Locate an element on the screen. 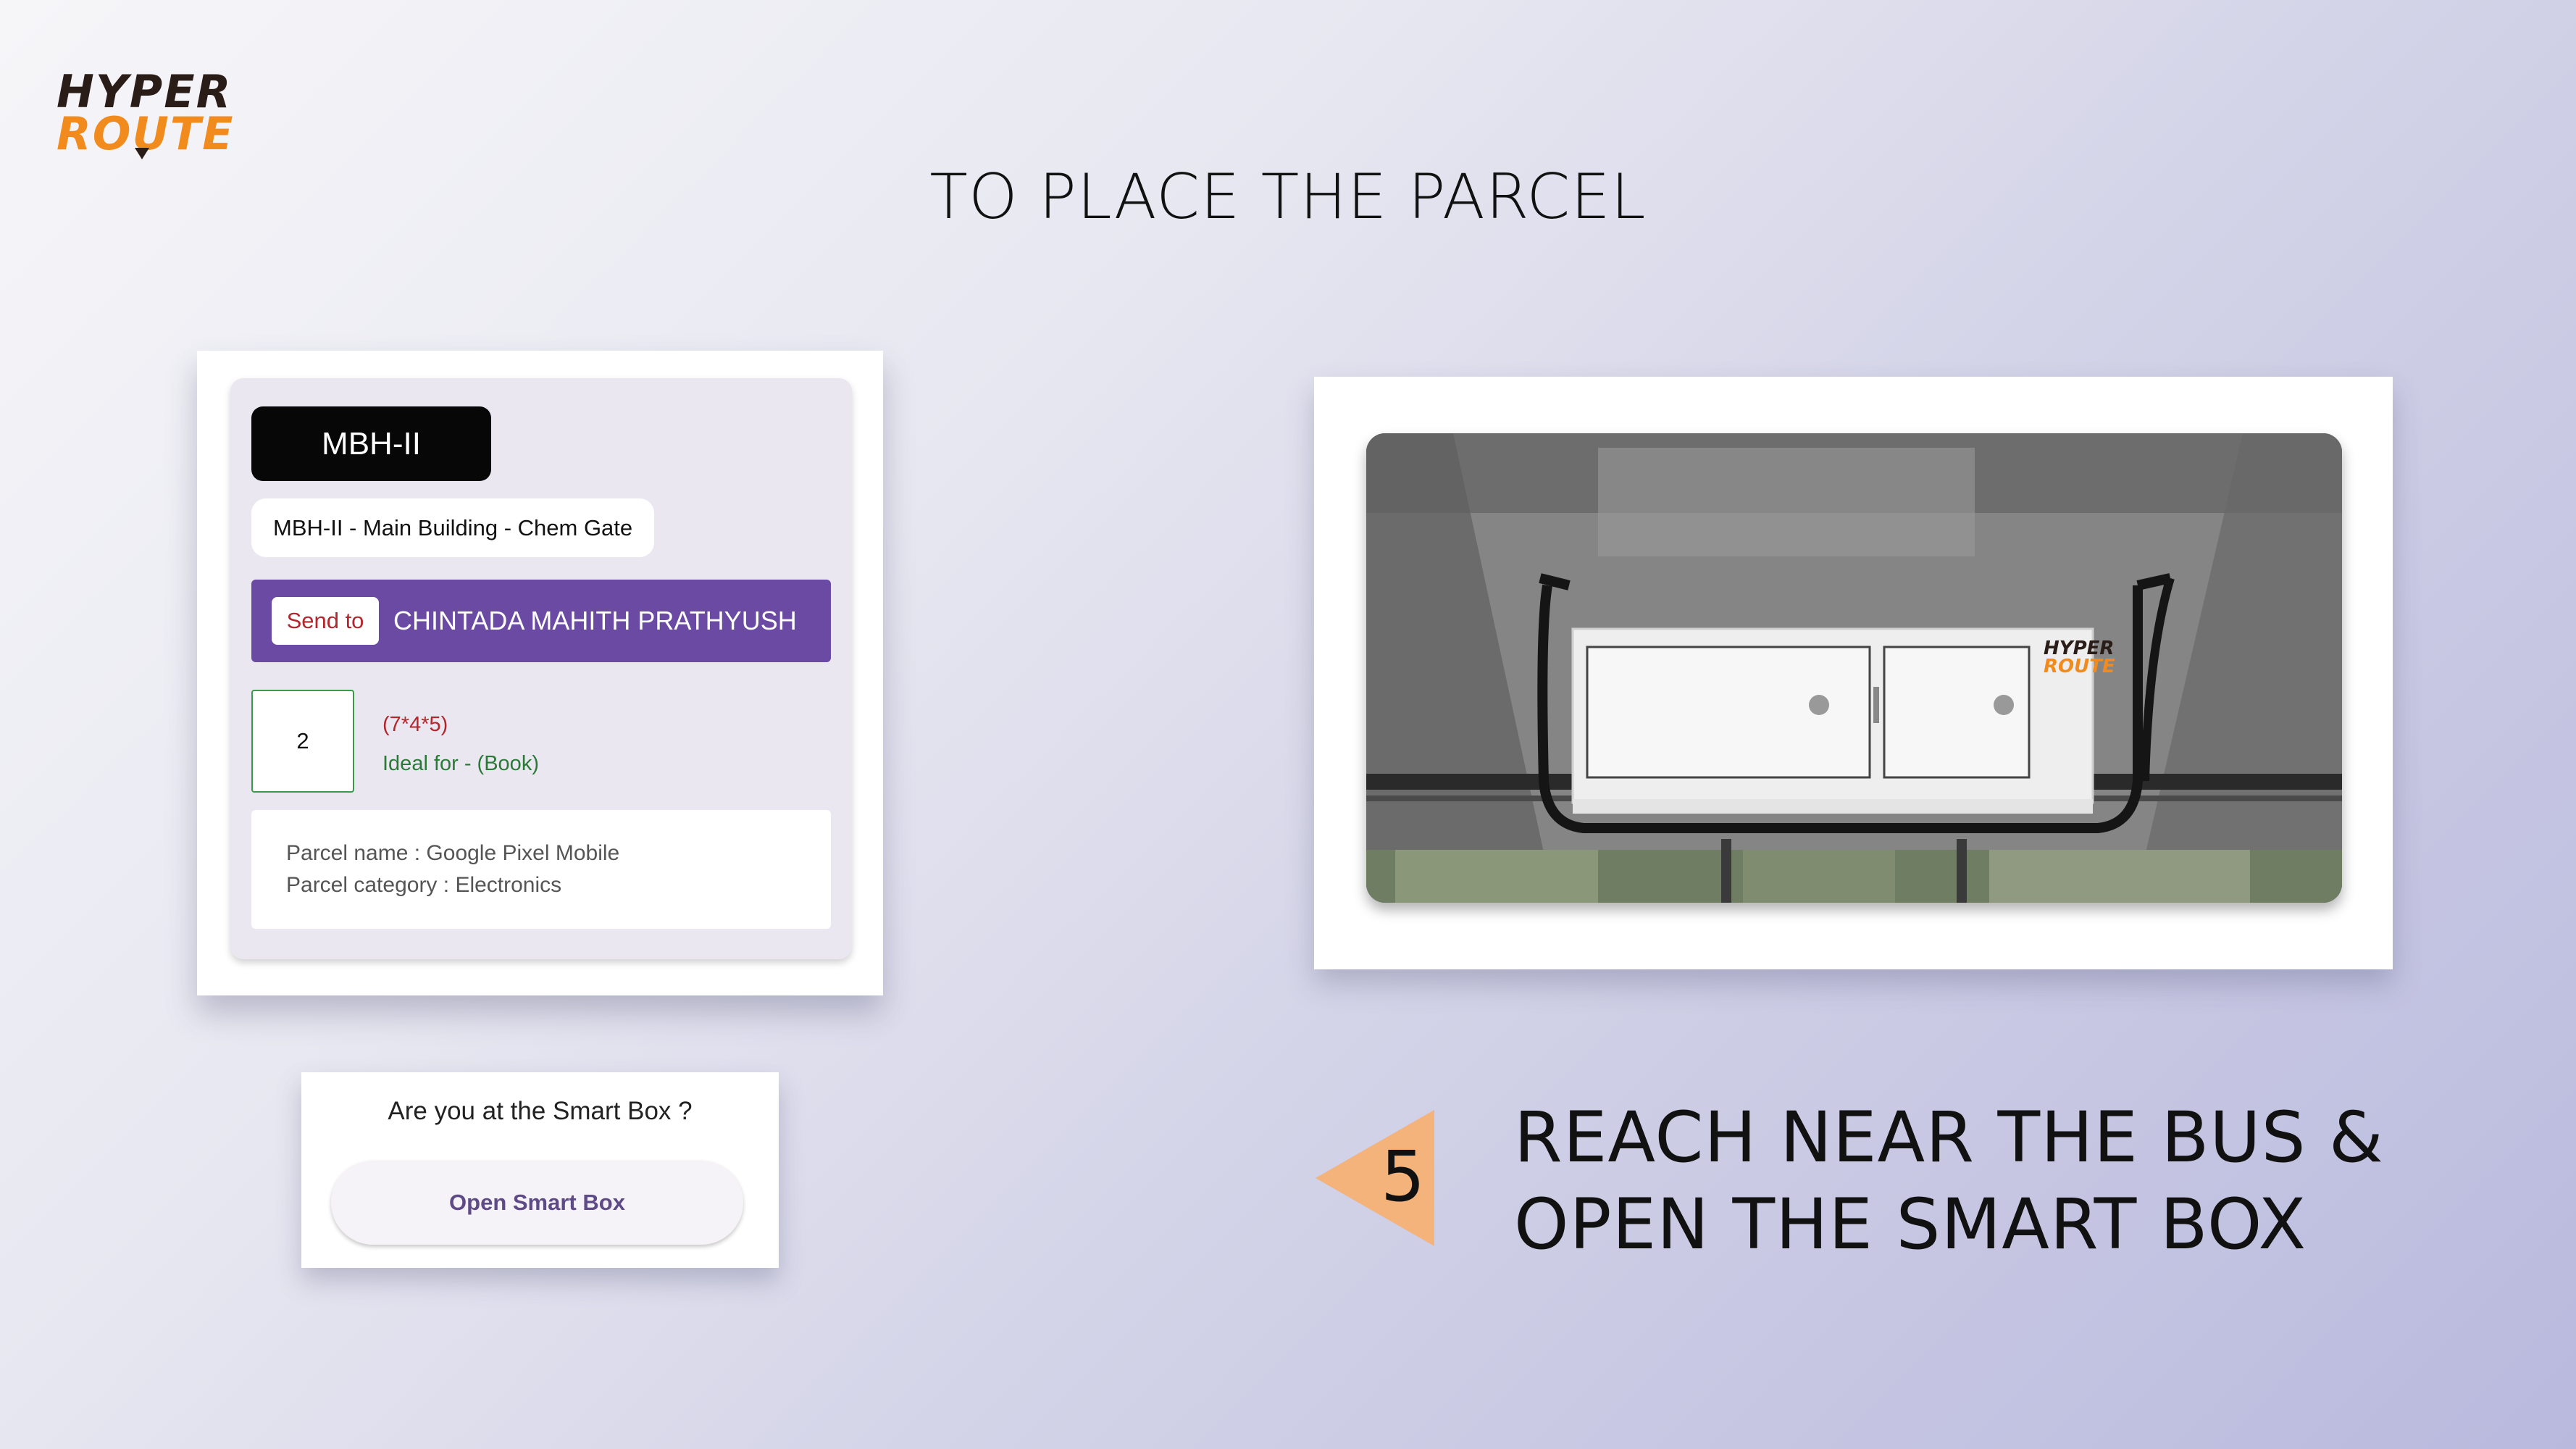 This screenshot has width=2576, height=1449. step-instruction-line1: REACH NEAR THE BUS & is located at coordinates (1949, 1137).